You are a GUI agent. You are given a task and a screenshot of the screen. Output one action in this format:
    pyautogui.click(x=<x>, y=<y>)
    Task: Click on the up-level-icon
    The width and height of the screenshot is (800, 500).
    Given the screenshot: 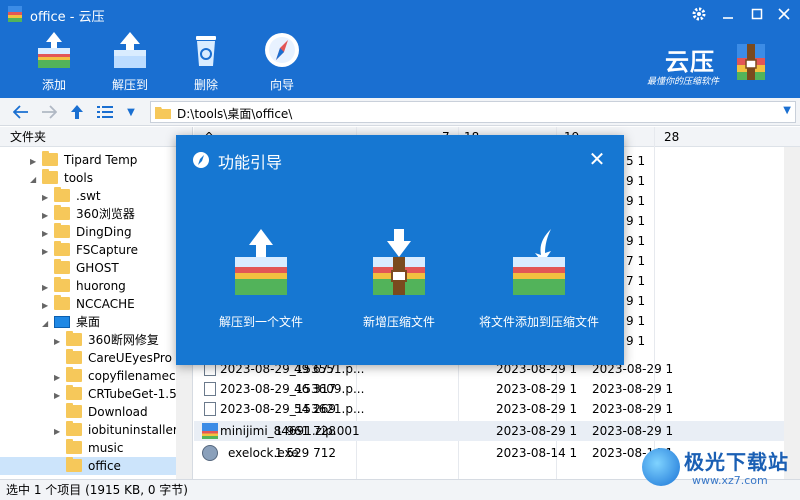 What is the action you would take?
    pyautogui.click(x=77, y=112)
    